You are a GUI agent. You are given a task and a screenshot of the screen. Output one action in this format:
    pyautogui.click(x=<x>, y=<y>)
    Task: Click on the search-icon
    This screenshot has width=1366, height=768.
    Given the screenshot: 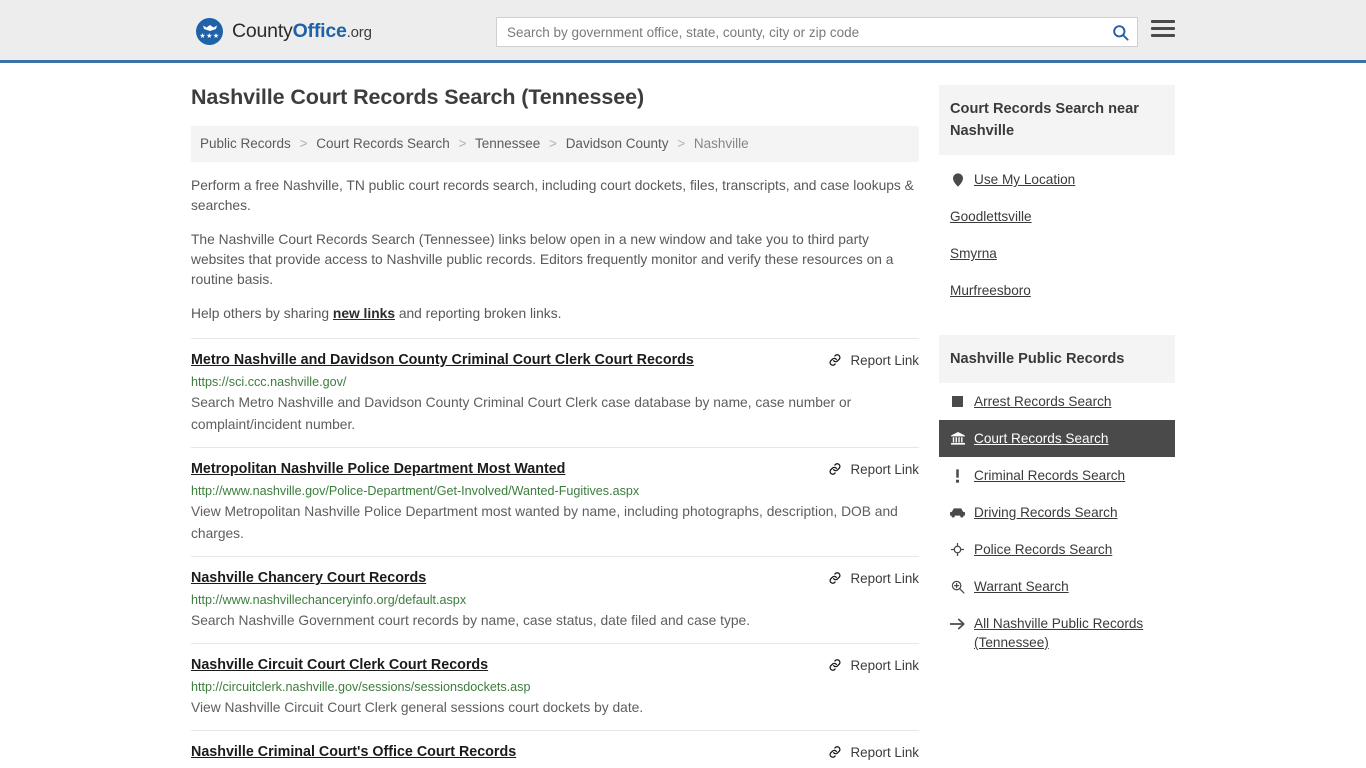 What is the action you would take?
    pyautogui.click(x=1120, y=32)
    